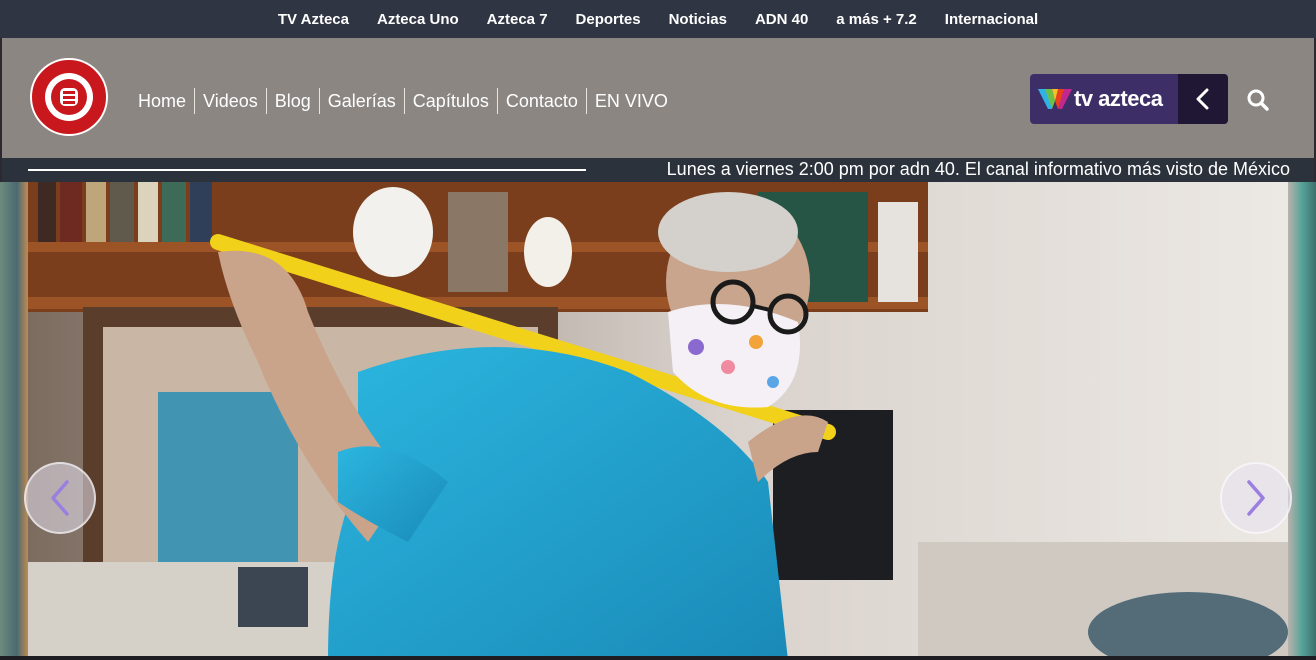 This screenshot has height=660, width=1316. I want to click on brand-back-button, so click(1203, 99).